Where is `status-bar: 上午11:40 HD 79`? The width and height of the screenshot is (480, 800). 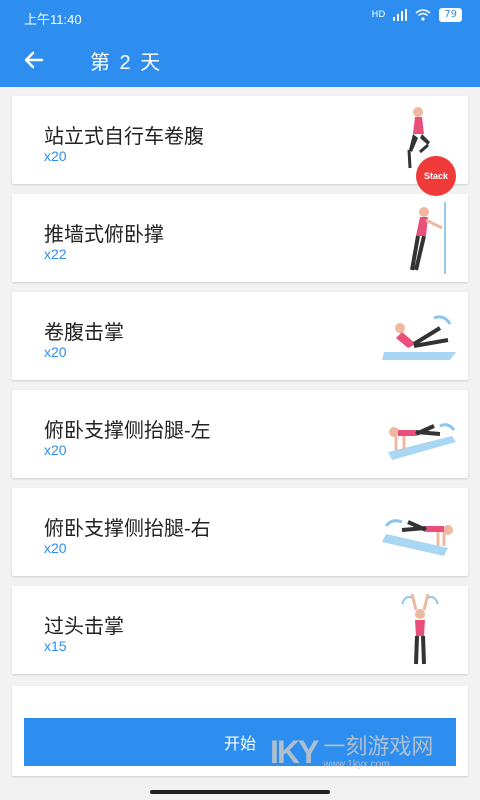
status-bar: 上午11:40 HD 79 is located at coordinates (240, 16).